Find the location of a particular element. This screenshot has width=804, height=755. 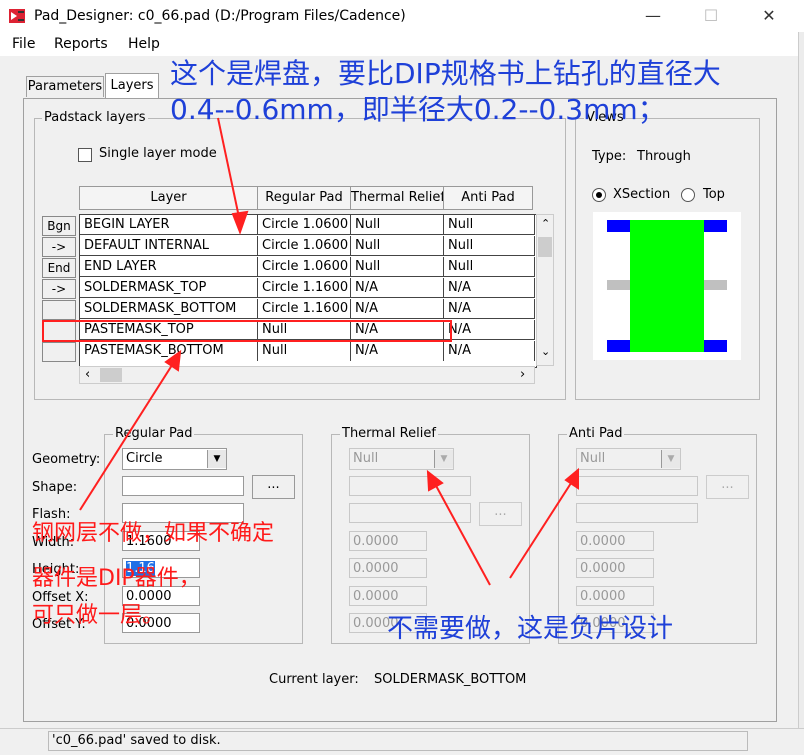

annotation-right: 不需要做，这是负片设计 is located at coordinates (530, 629).